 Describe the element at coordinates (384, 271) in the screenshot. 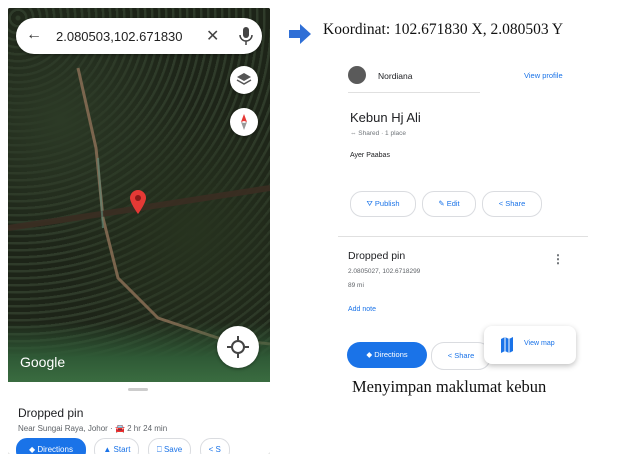

I see `pin-coordinates: 2.0805027, 102.6718299` at that location.